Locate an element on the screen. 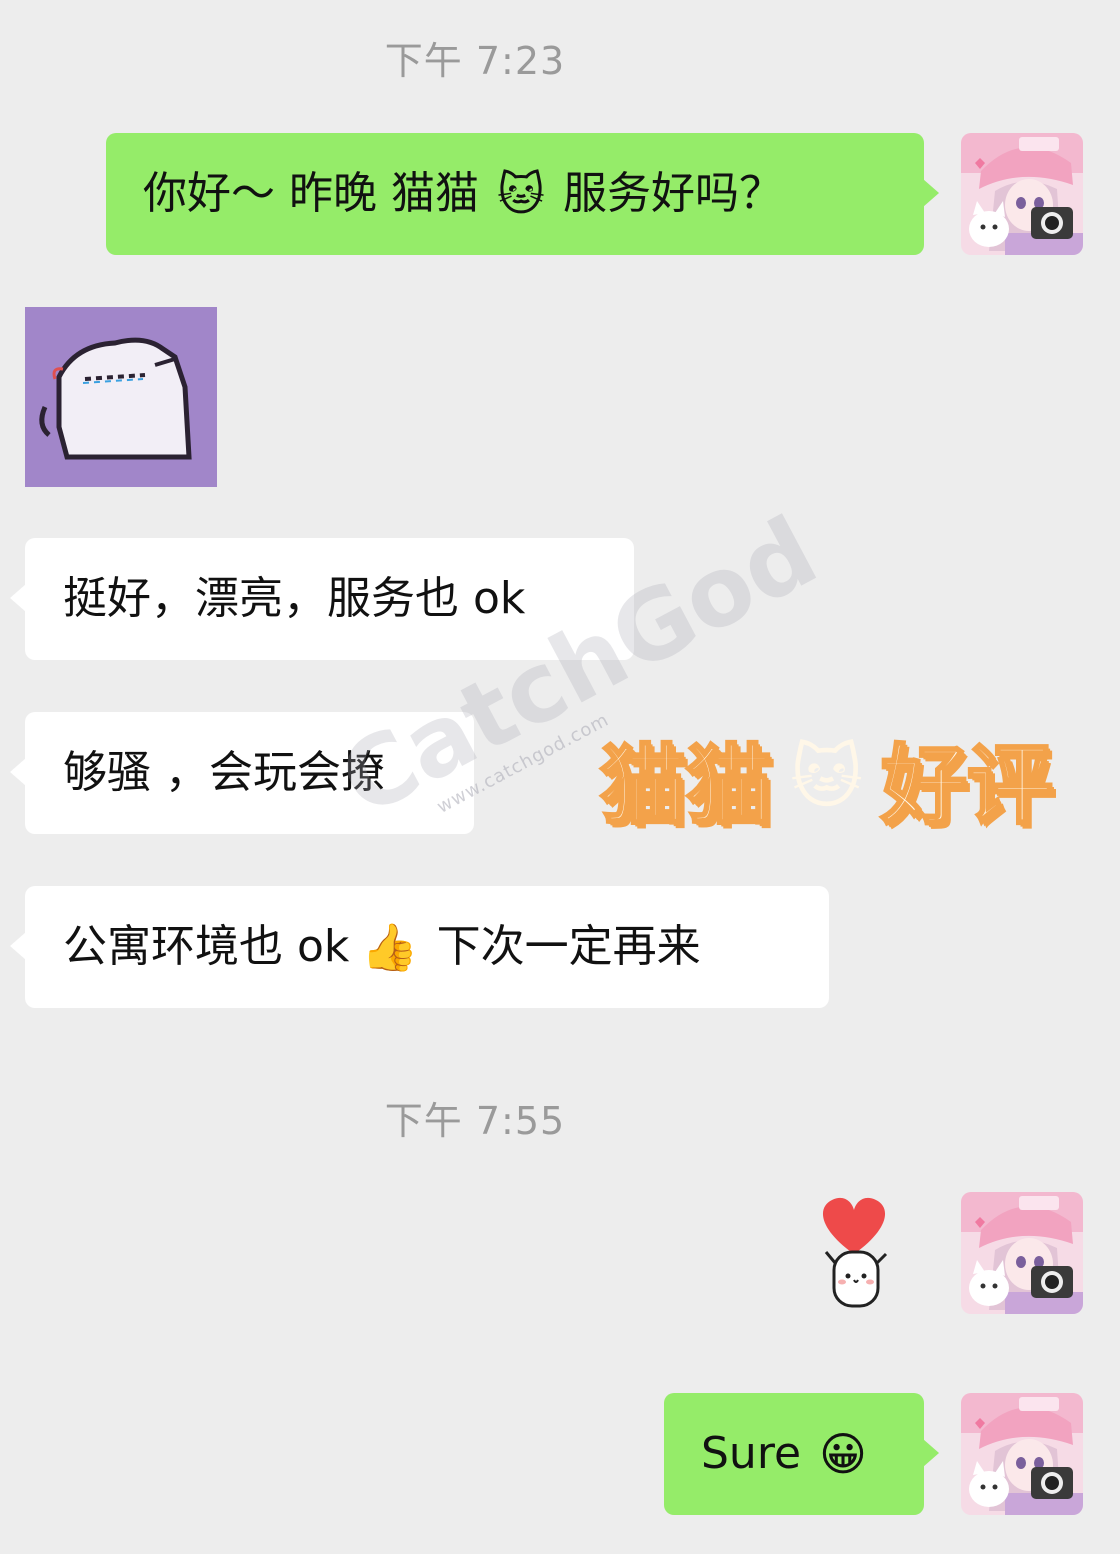 This screenshot has width=1120, height=1554. praise-overlay: 猫猫 🐱 好评 is located at coordinates (827, 779).